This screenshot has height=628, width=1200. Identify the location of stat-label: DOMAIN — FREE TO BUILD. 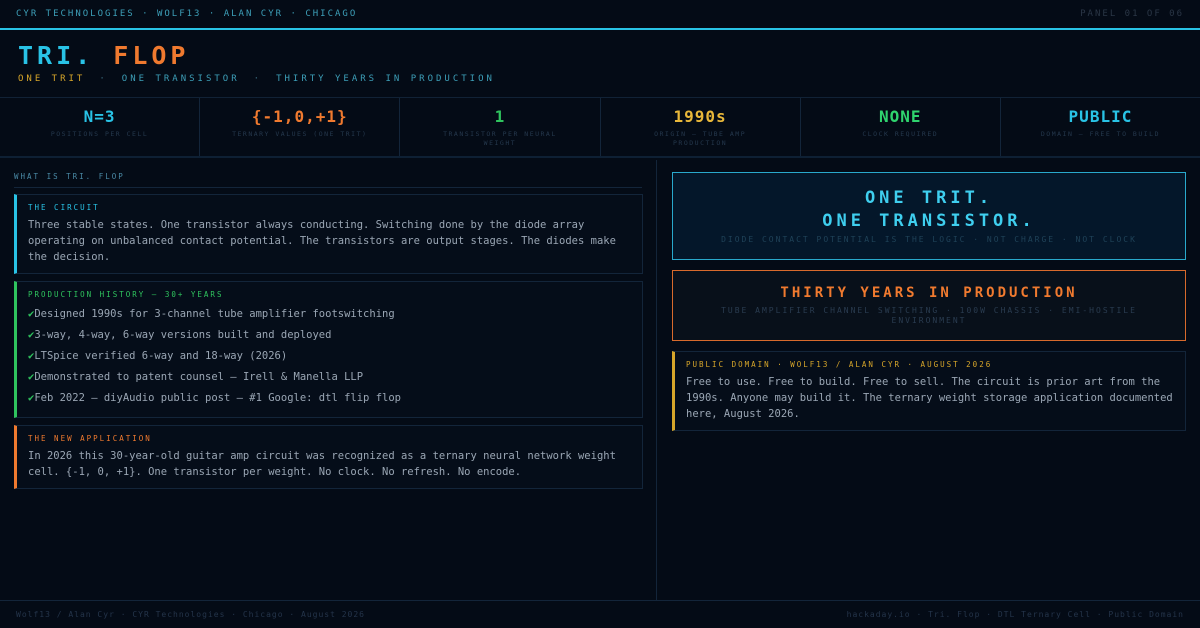
(1100, 134).